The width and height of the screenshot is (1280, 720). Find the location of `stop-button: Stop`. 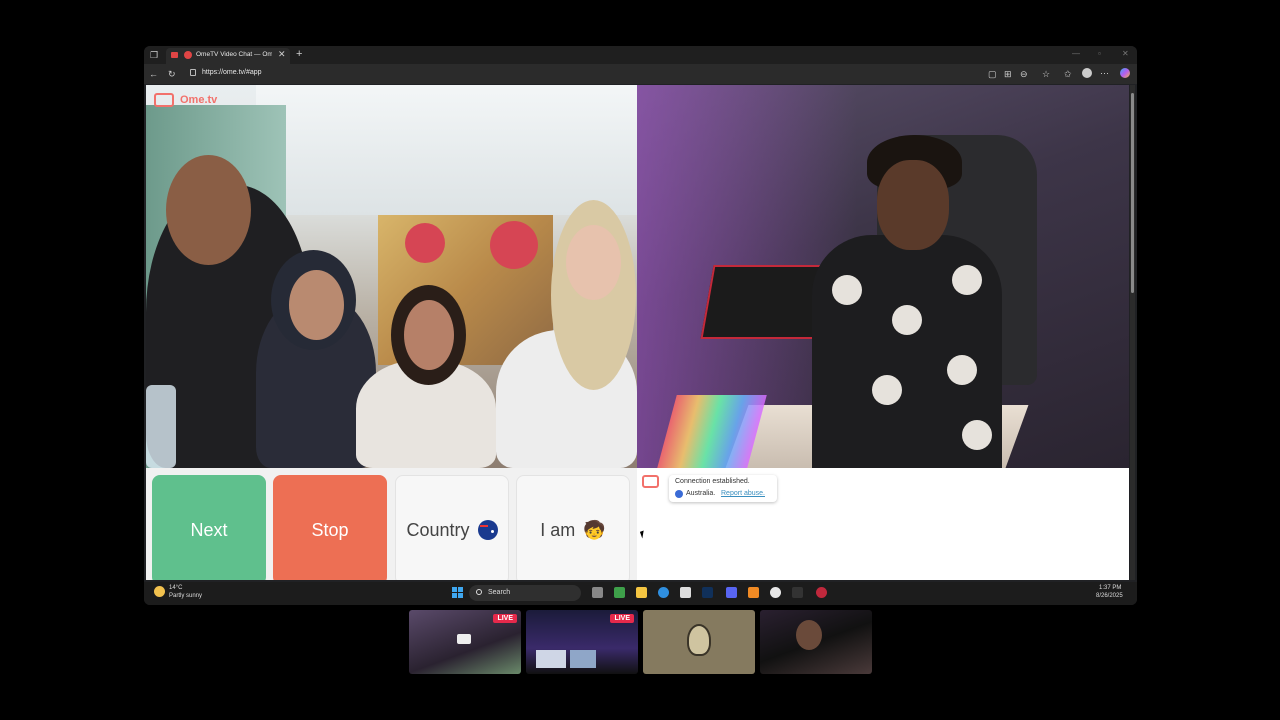

stop-button: Stop is located at coordinates (330, 527).